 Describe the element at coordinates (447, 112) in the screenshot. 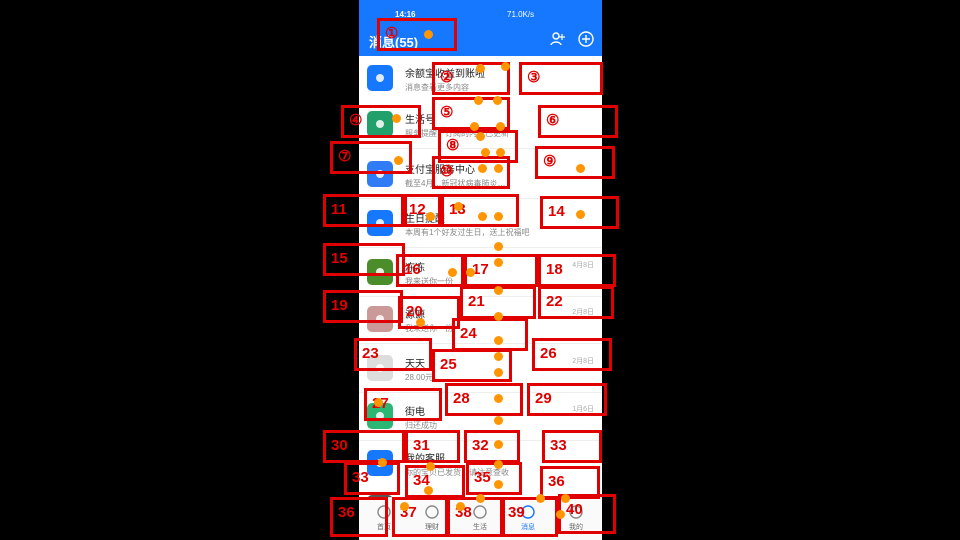

I see `annotation-number: ⑤` at that location.